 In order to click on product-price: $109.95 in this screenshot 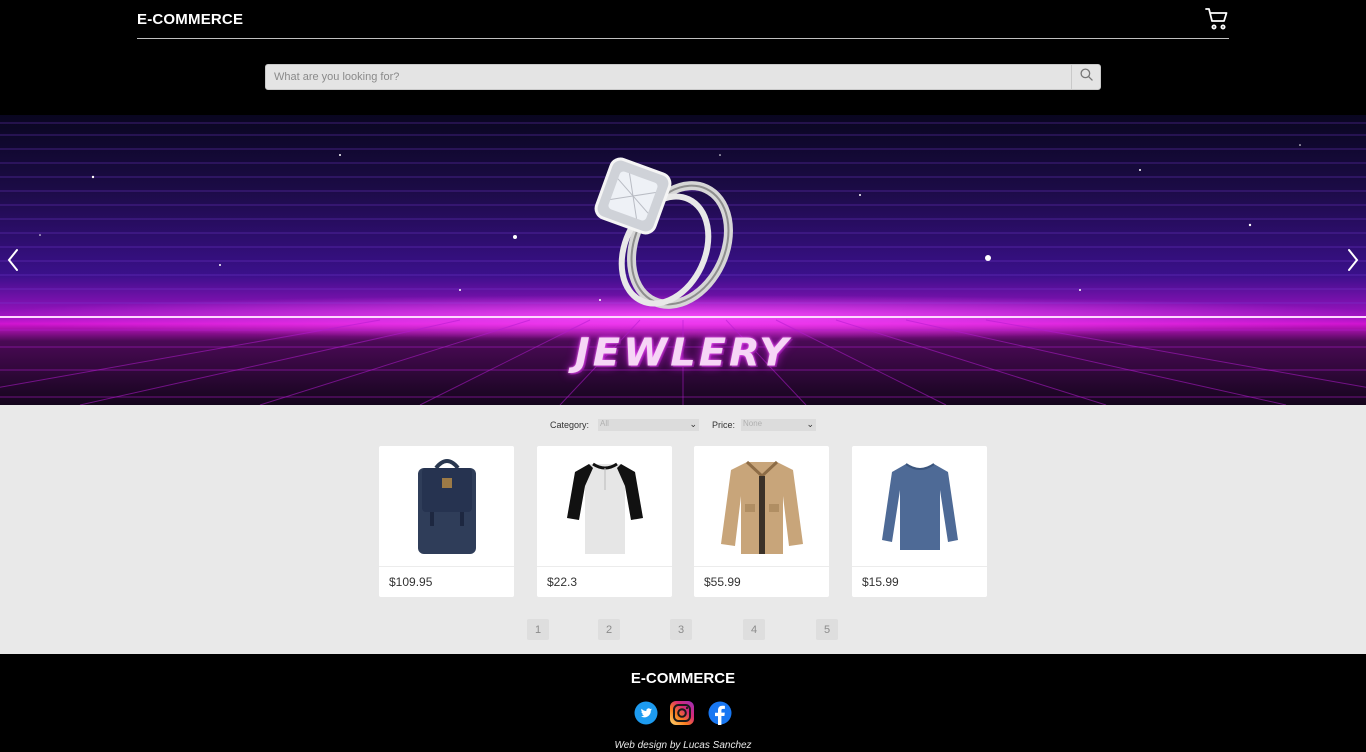, I will do `click(411, 582)`.